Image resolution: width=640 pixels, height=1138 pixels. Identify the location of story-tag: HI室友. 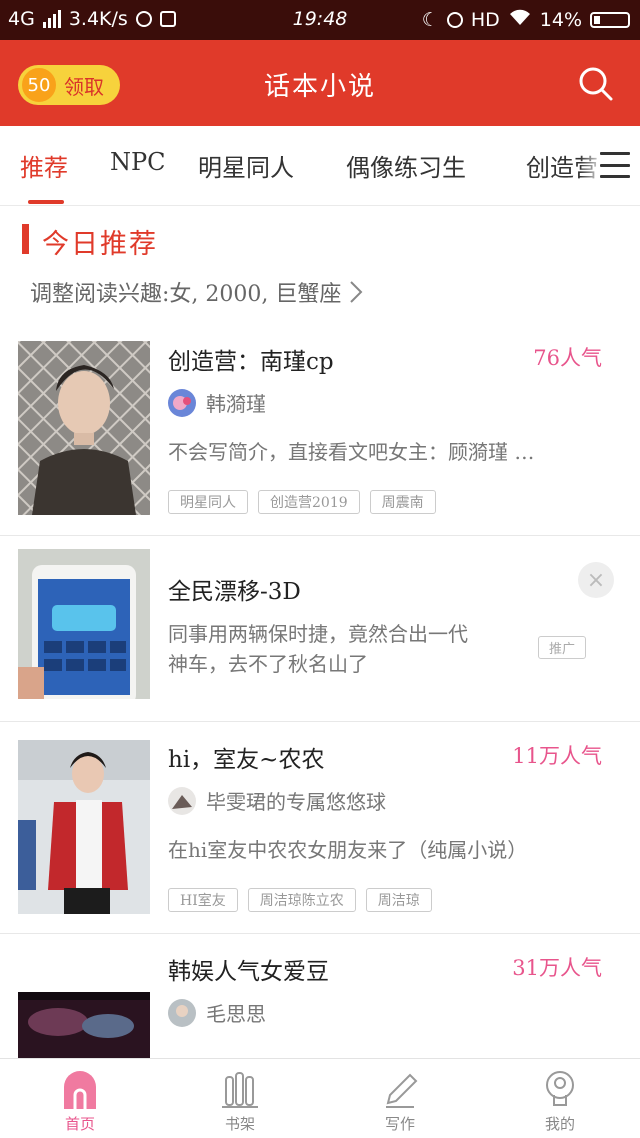
(203, 900).